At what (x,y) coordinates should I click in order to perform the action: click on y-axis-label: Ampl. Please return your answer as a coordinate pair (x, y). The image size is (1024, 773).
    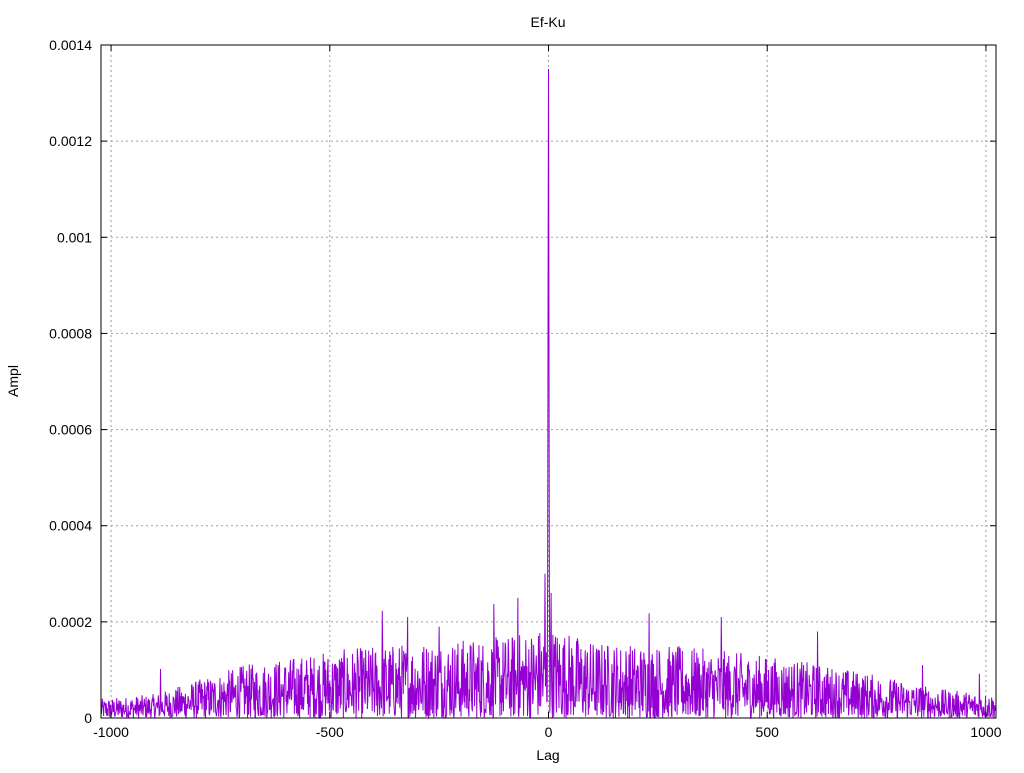
    Looking at the image, I should click on (13, 381).